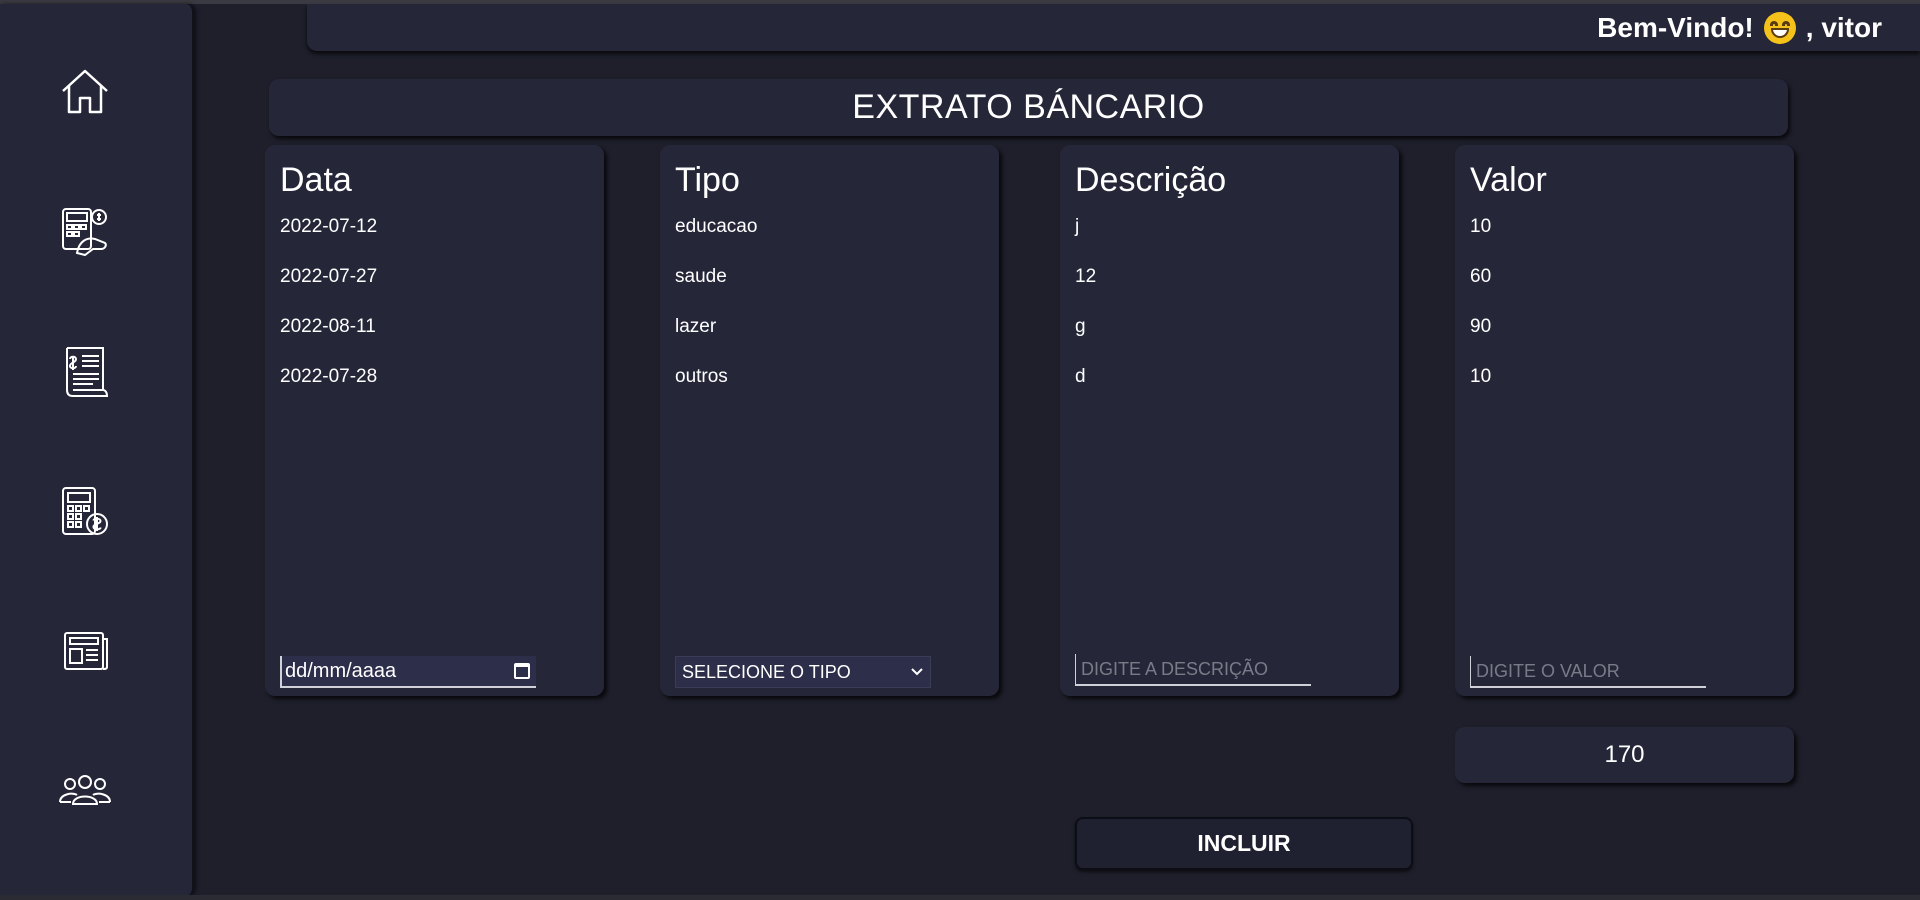  Describe the element at coordinates (1113, 27) in the screenshot. I see `top-header: Bem-Vindo! , vitor` at that location.